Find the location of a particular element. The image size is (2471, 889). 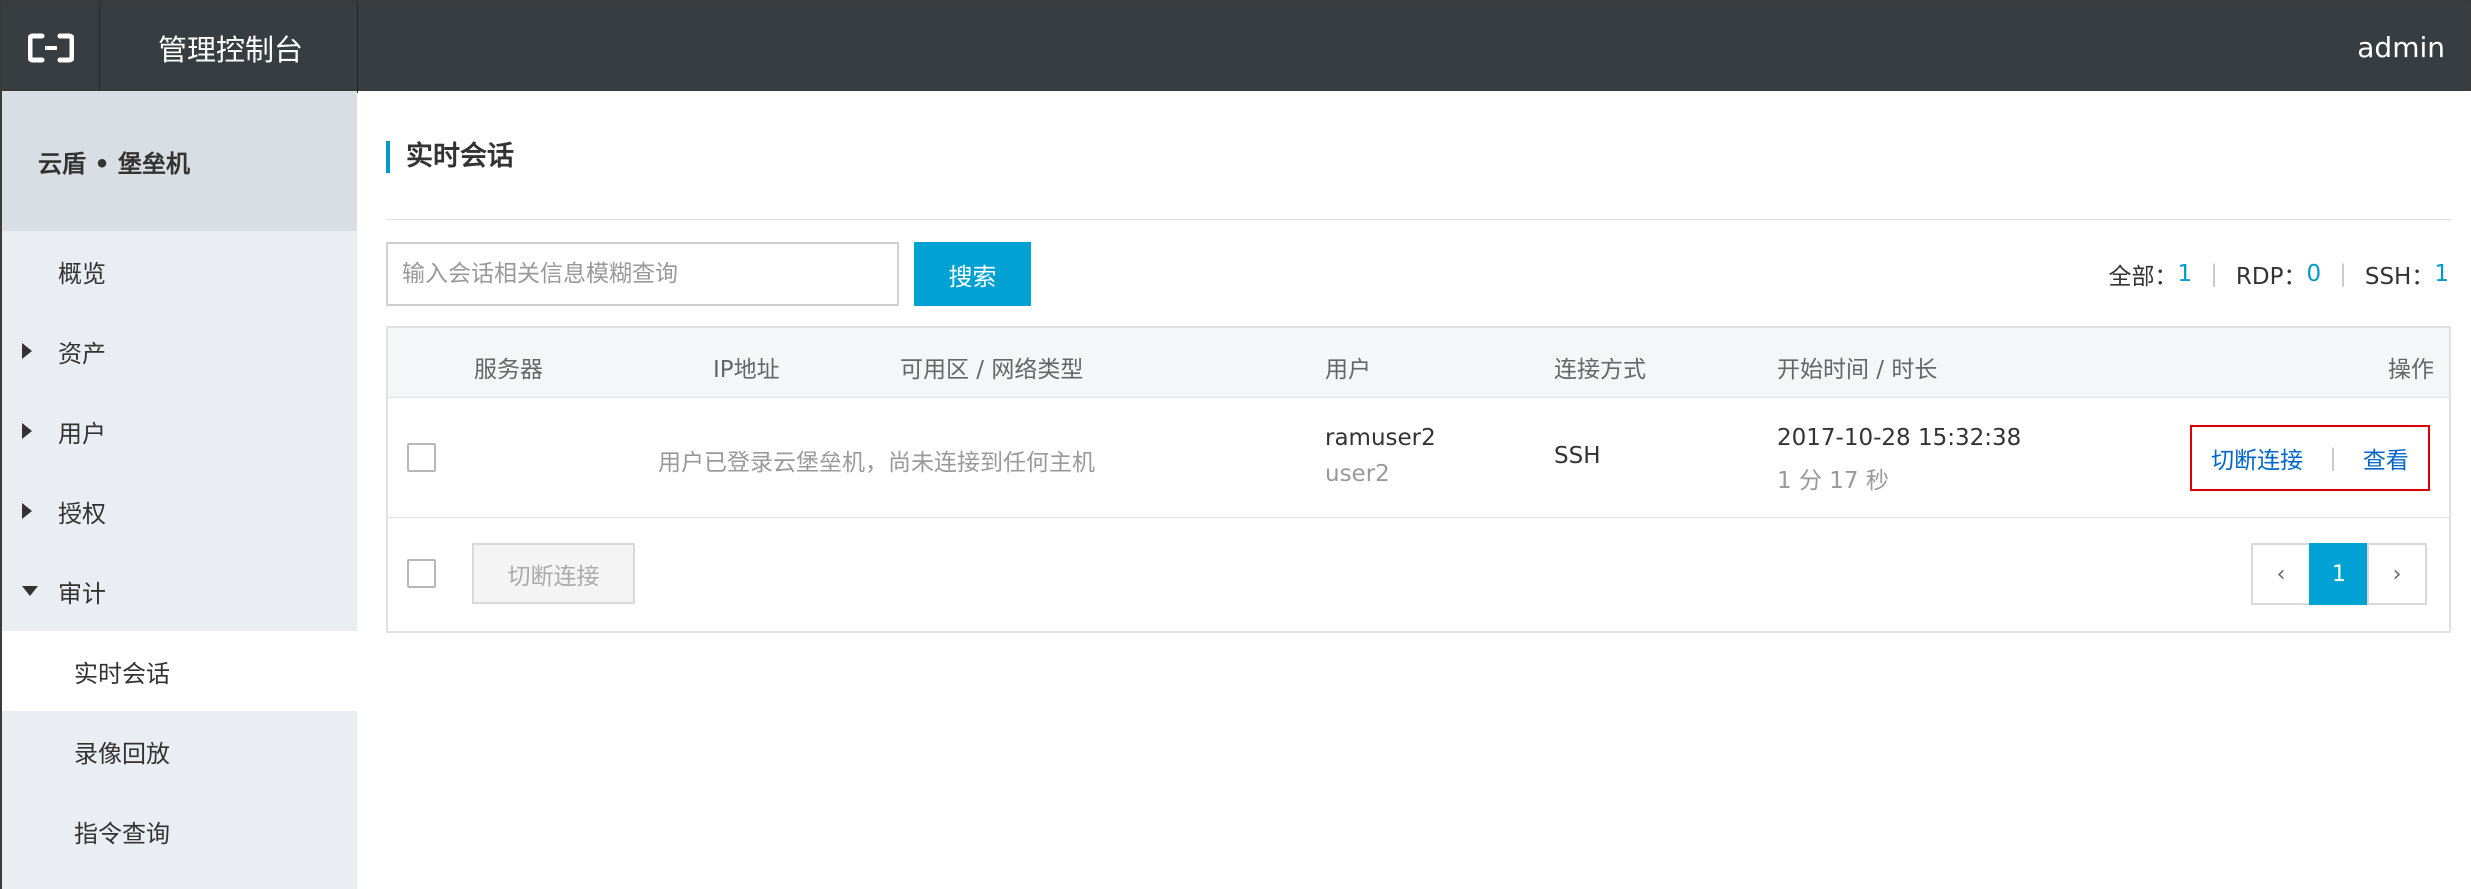

sidebar-item-label: 审计 is located at coordinates (82, 593).